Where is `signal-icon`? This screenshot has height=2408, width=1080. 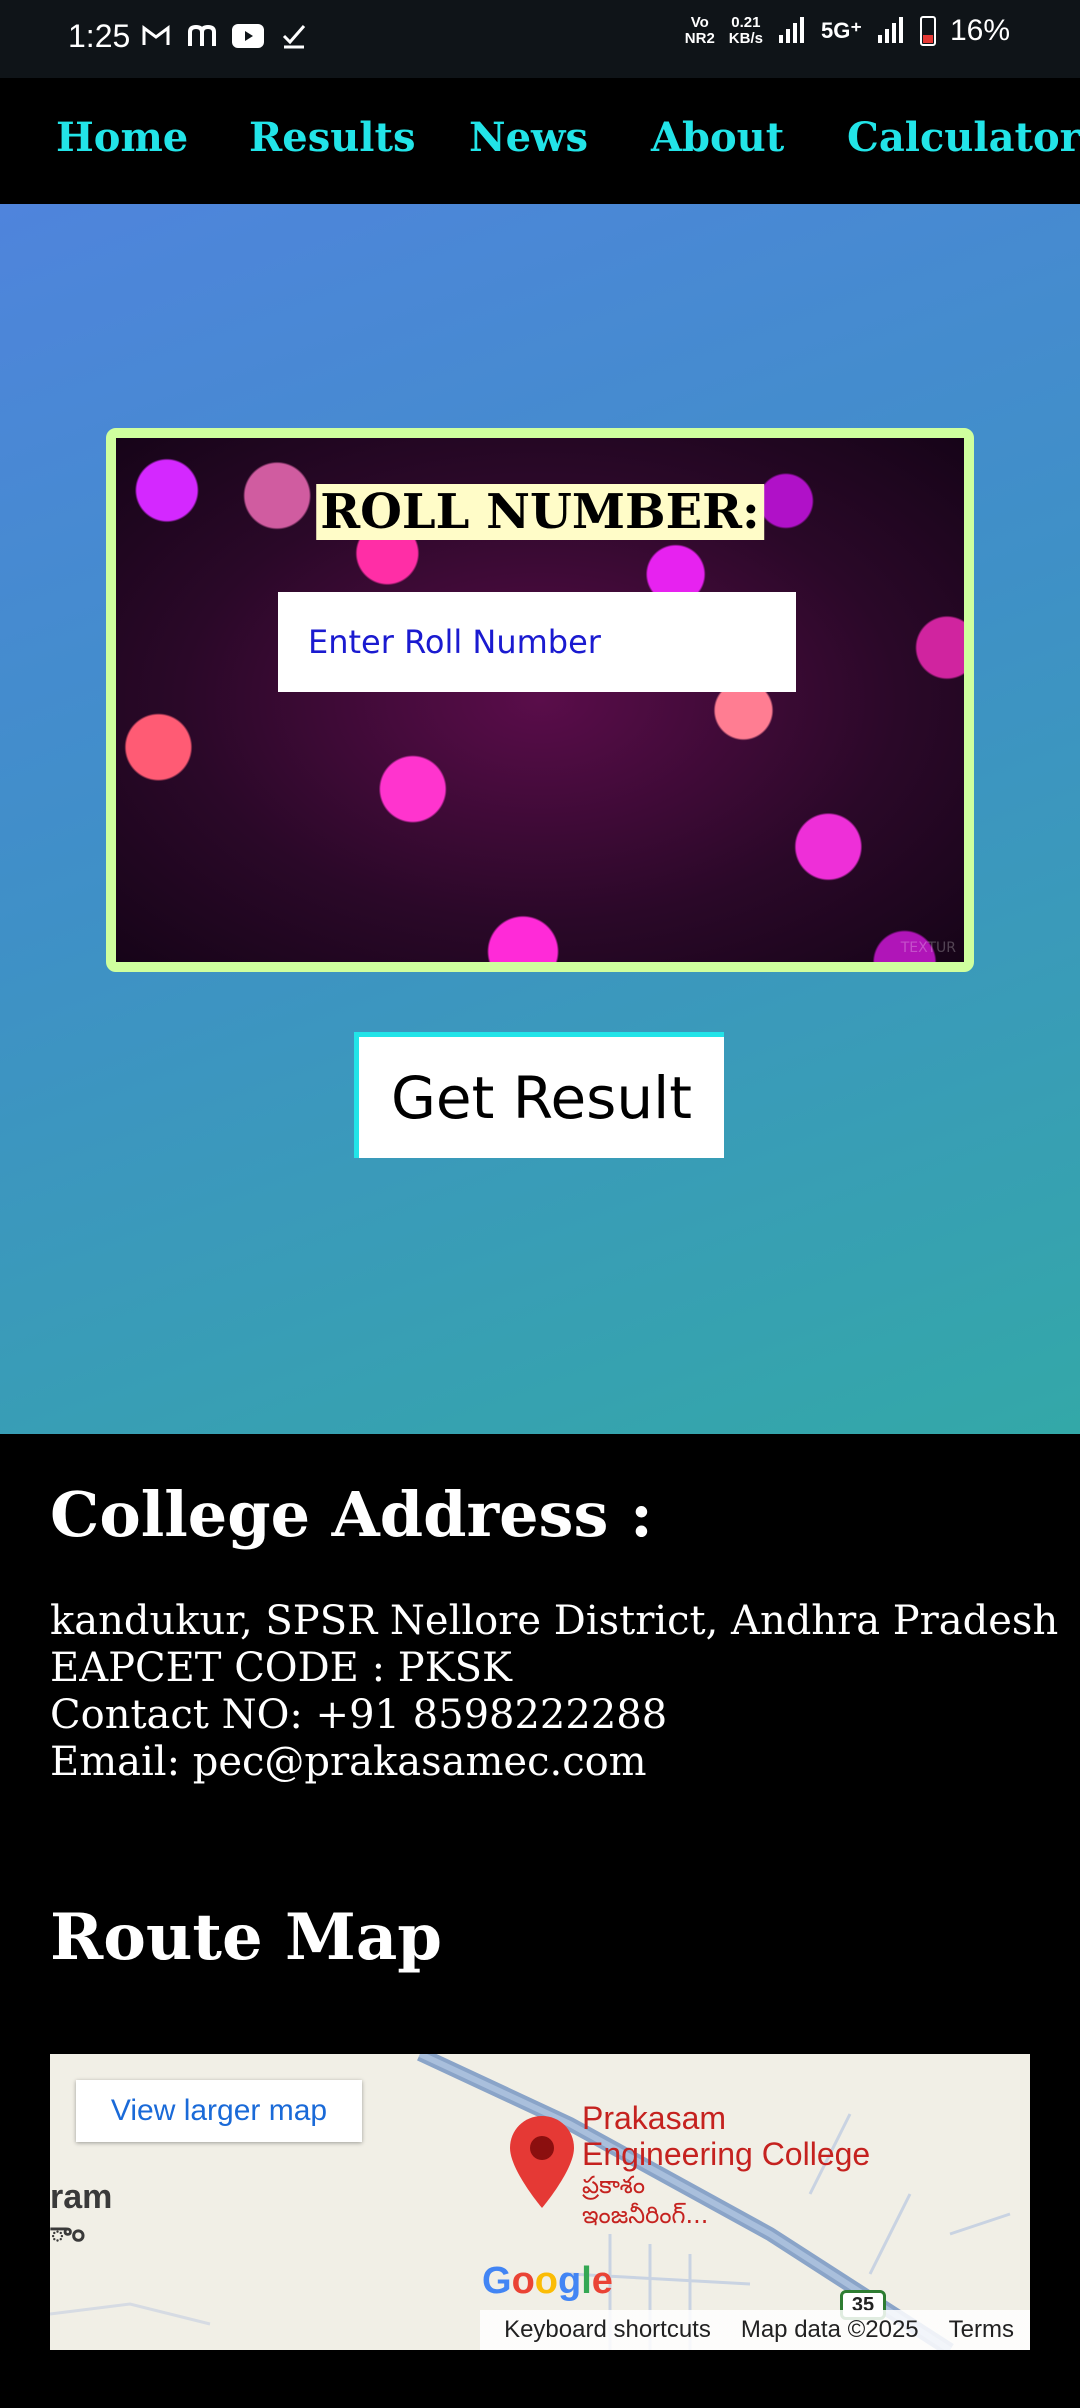
signal-icon is located at coordinates (792, 31).